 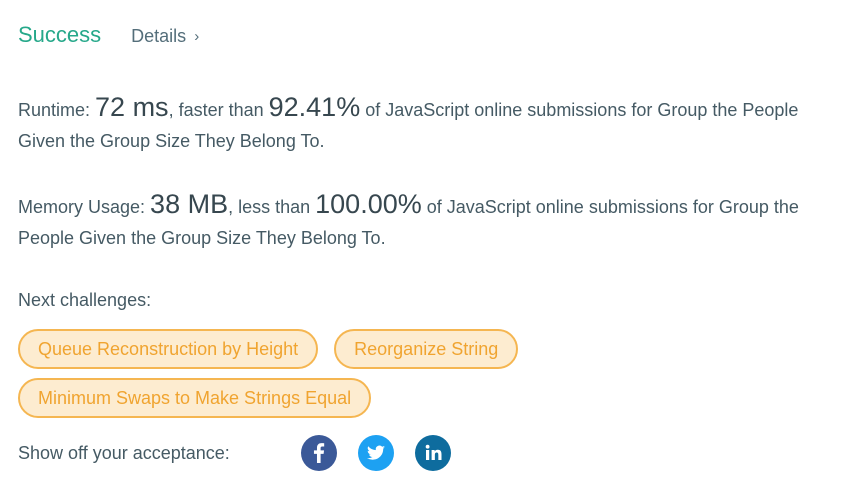 What do you see at coordinates (272, 207) in the screenshot?
I see `memory-mid-text: , less than` at bounding box center [272, 207].